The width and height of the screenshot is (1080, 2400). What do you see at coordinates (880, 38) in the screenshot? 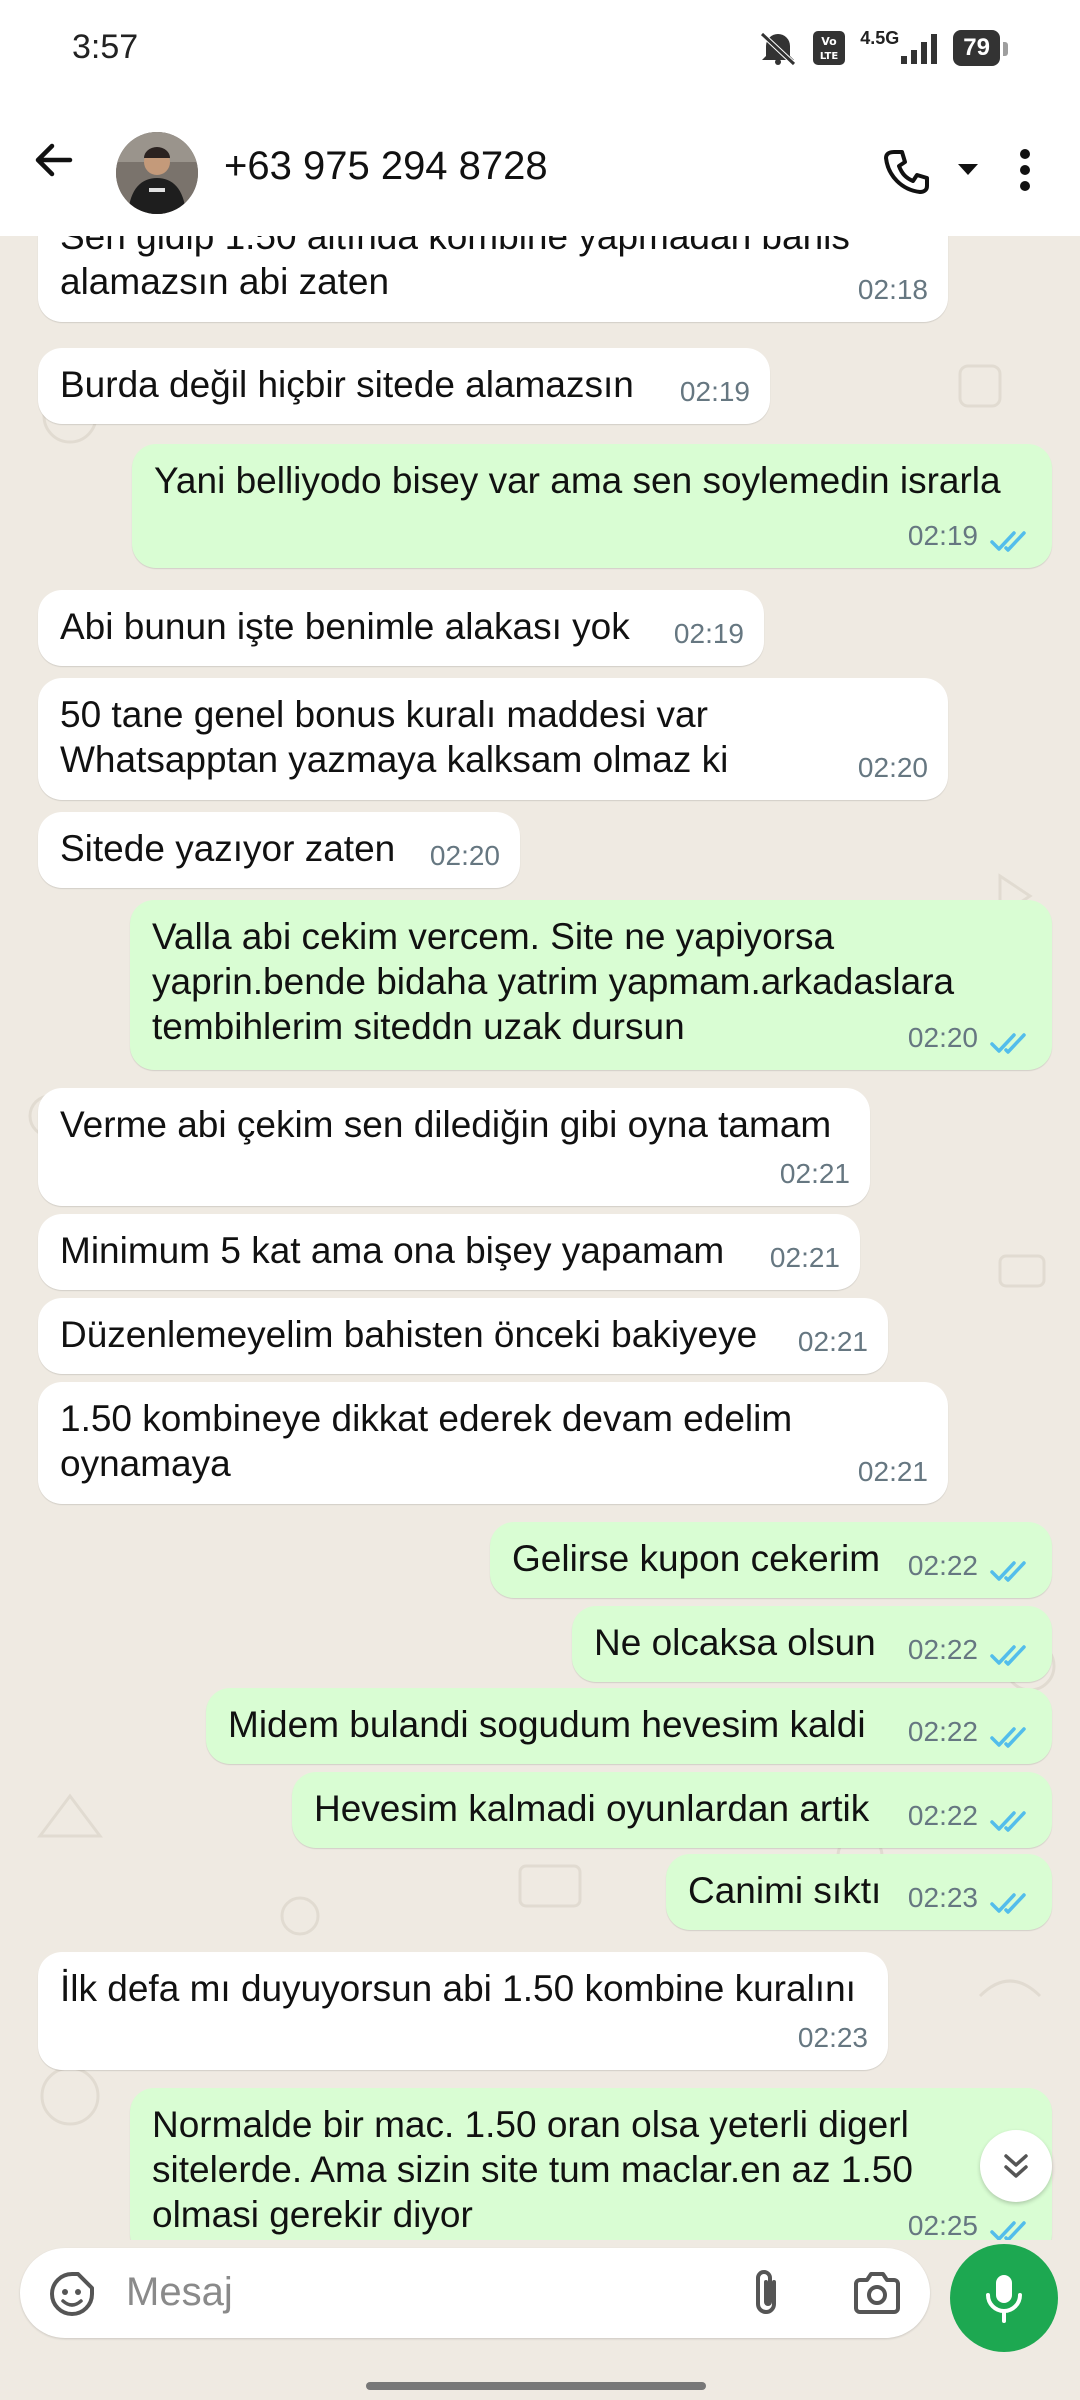
I see `network-type: 4.5G` at bounding box center [880, 38].